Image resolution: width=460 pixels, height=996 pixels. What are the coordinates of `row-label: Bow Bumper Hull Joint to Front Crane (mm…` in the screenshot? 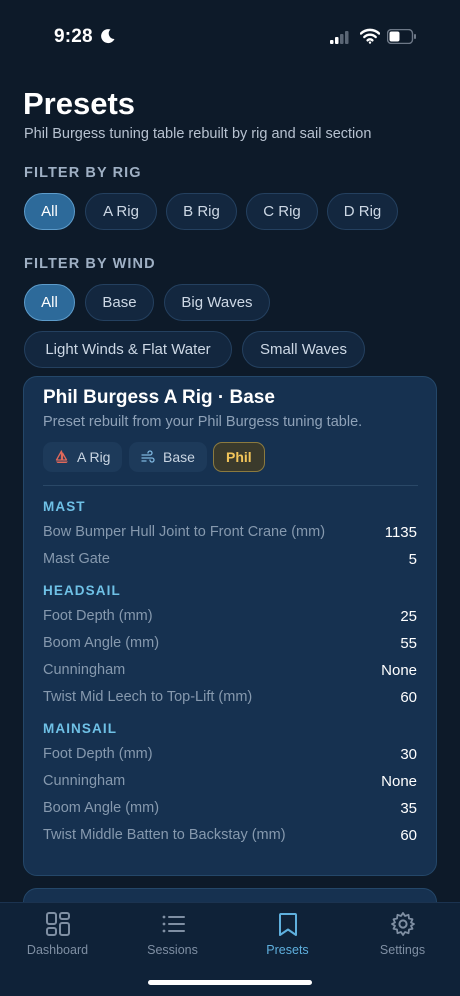 It's located at (184, 532).